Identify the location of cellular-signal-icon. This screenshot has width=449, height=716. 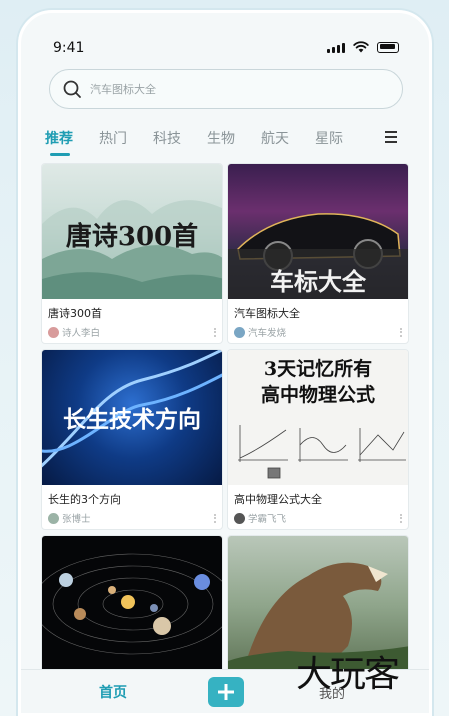
(336, 47).